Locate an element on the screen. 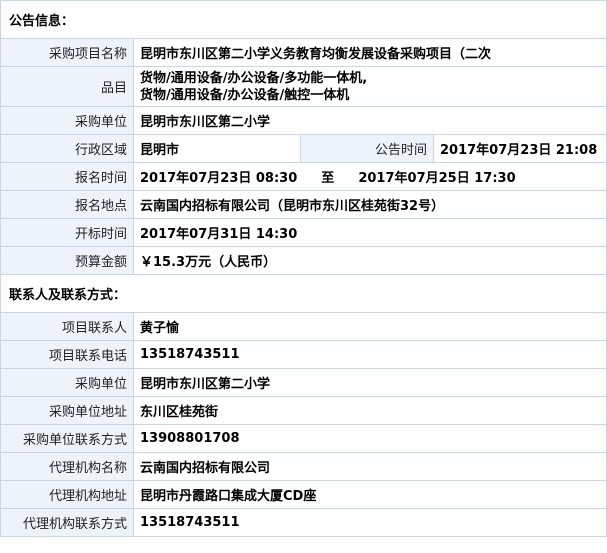 The height and width of the screenshot is (553, 607). value-contact-purchaser: 昆明市东川区第二小学 is located at coordinates (369, 382).